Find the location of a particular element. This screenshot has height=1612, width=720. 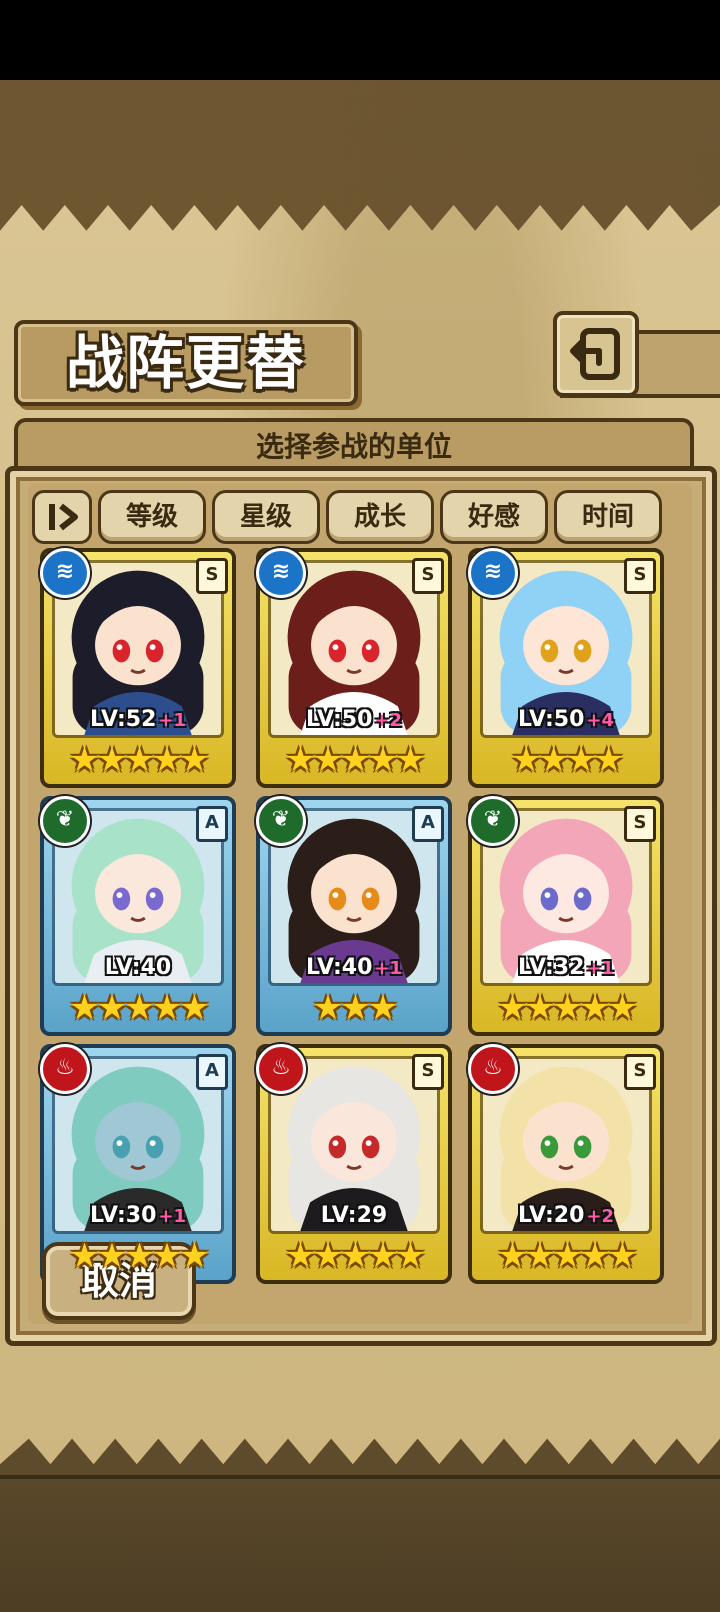

panel-subtitle: 选择参战的单位 is located at coordinates (353, 446).